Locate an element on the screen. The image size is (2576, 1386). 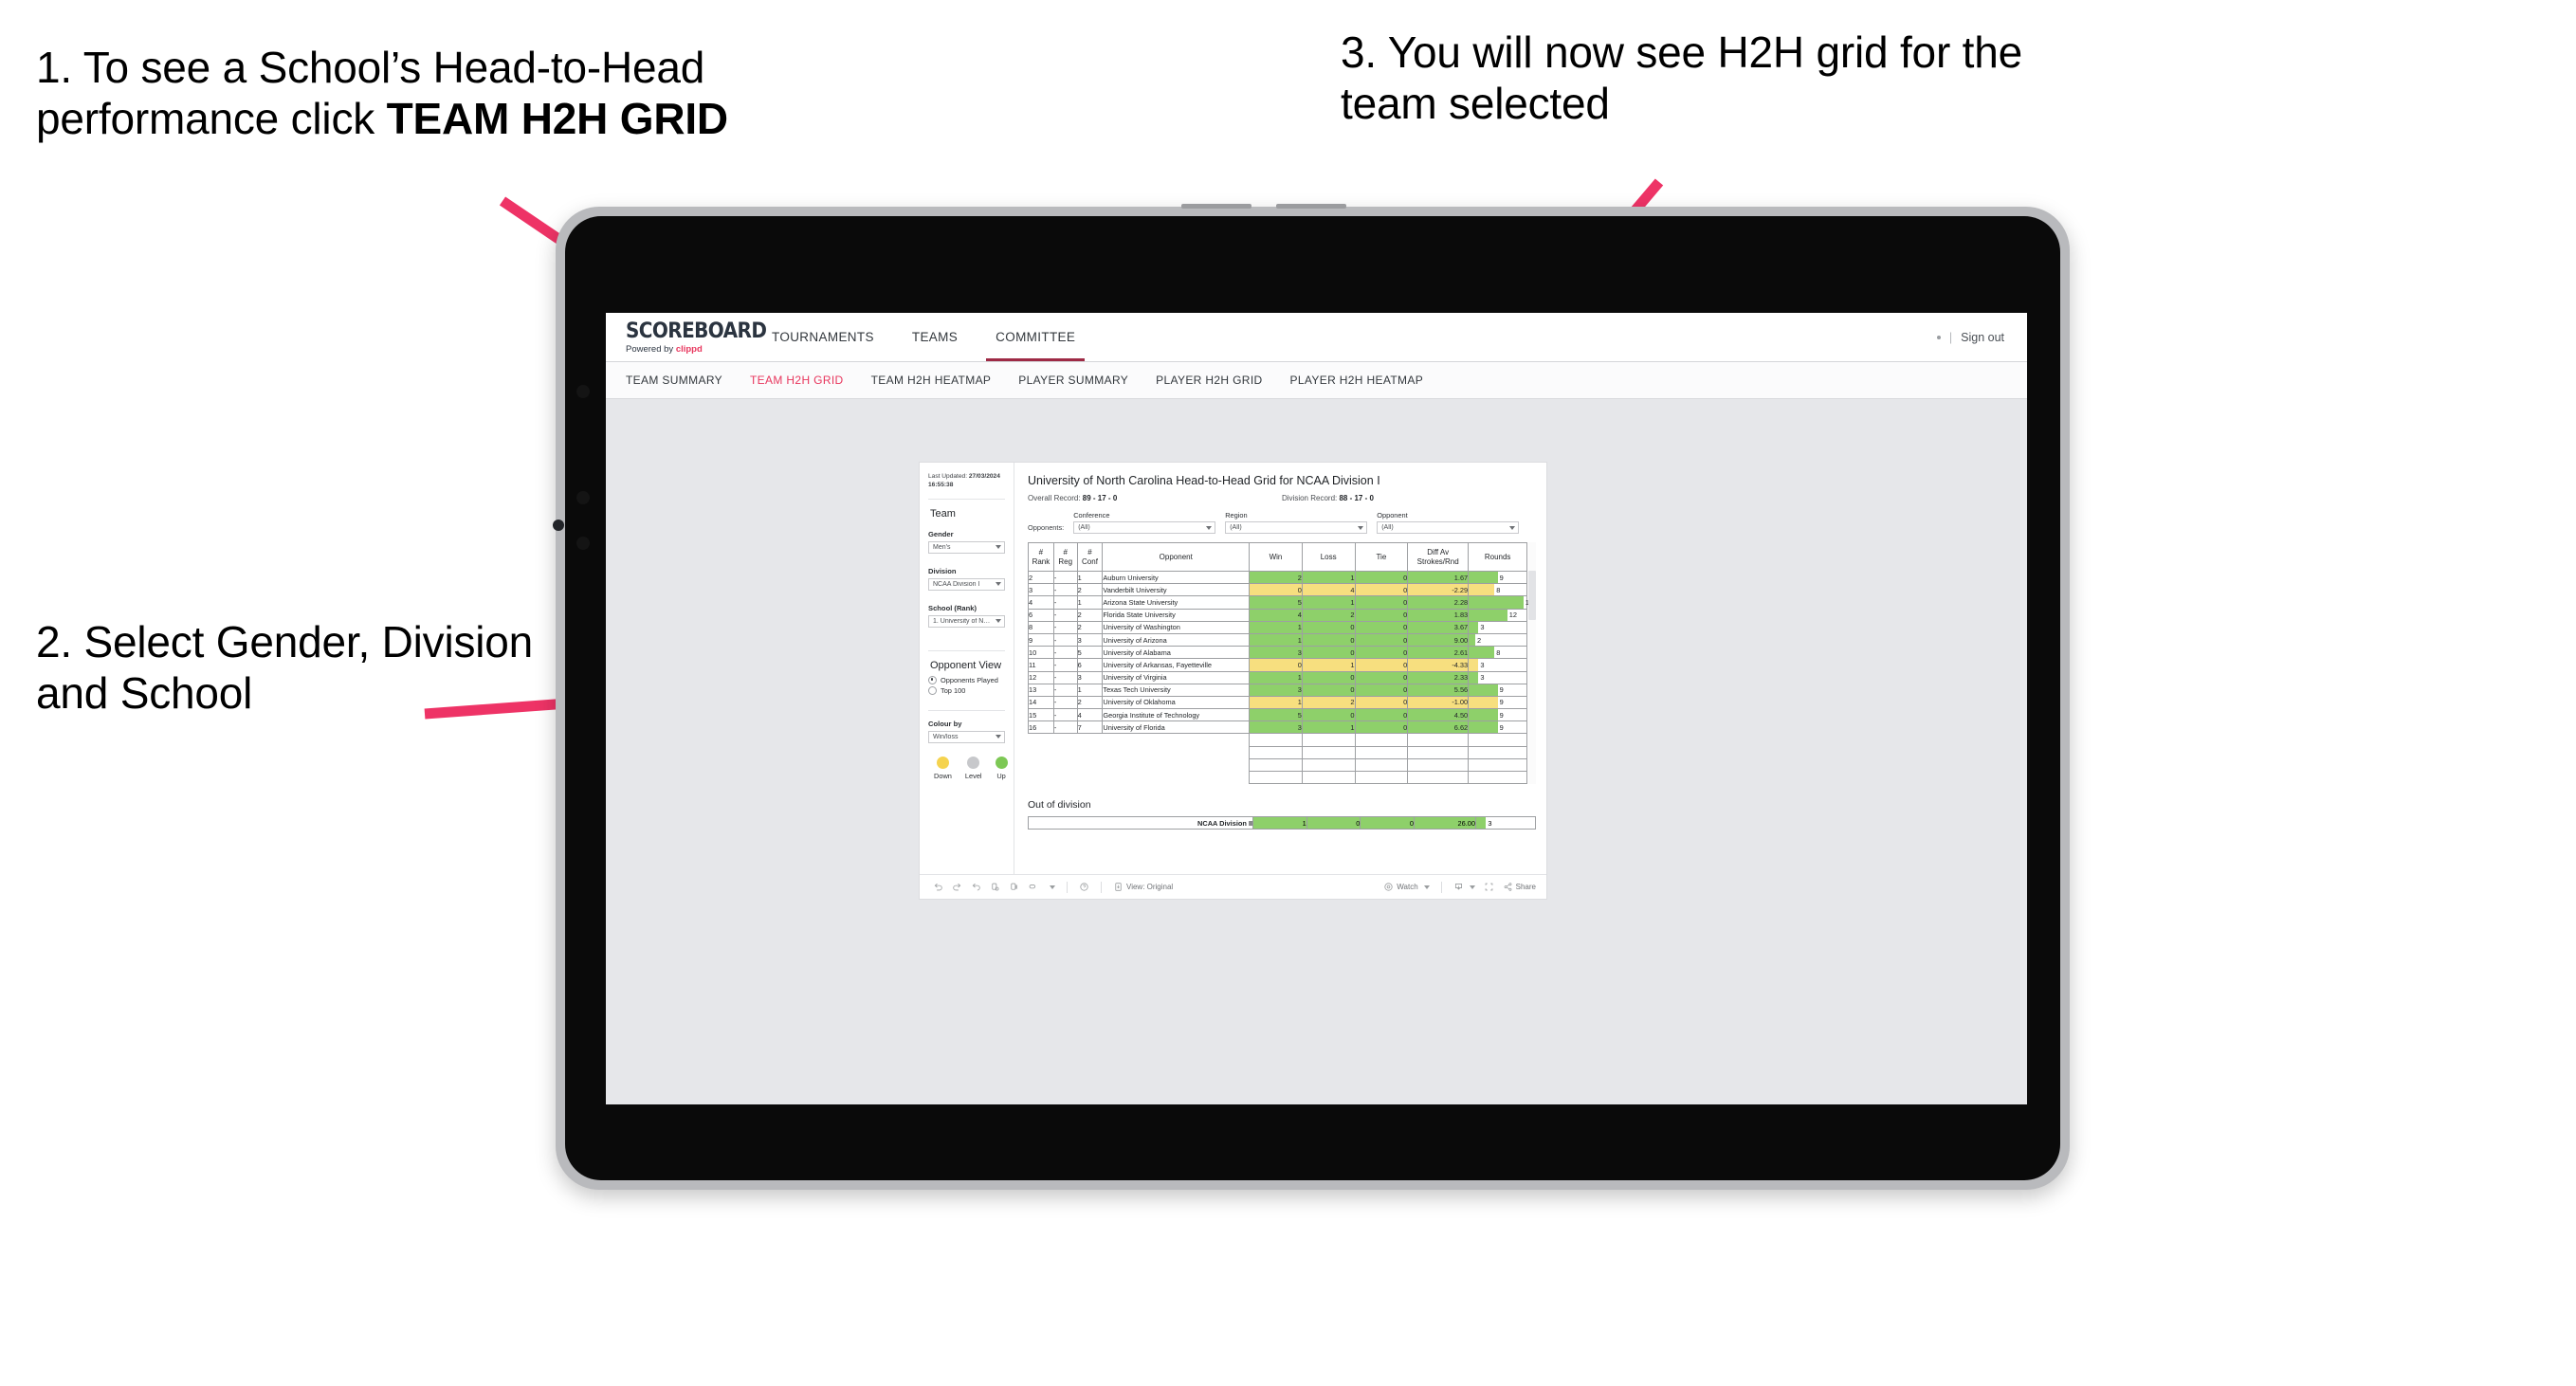
cell-rounds: 2 is located at coordinates (1498, 639).